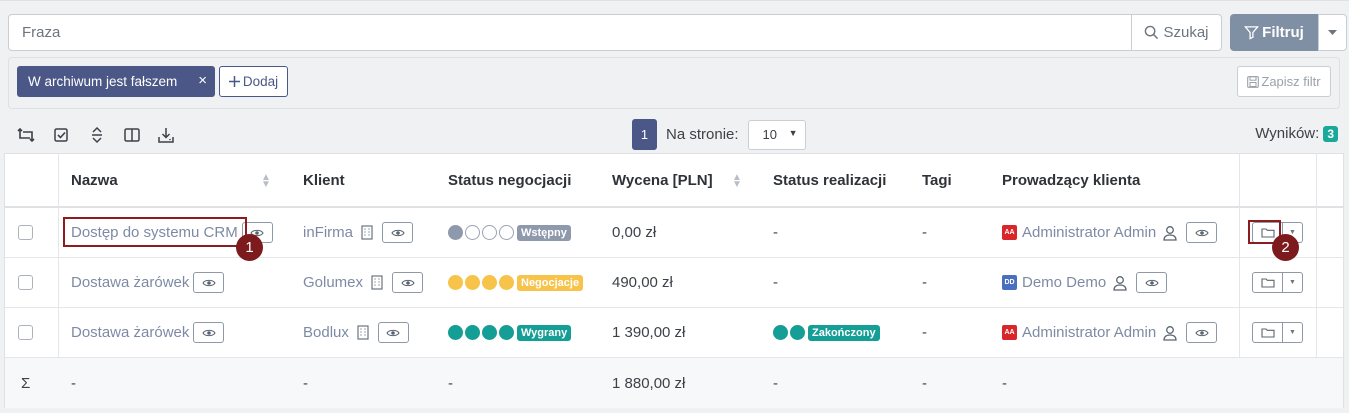 This screenshot has width=1349, height=413. What do you see at coordinates (776, 134) in the screenshot?
I see `per-page-select: 10 ▼` at bounding box center [776, 134].